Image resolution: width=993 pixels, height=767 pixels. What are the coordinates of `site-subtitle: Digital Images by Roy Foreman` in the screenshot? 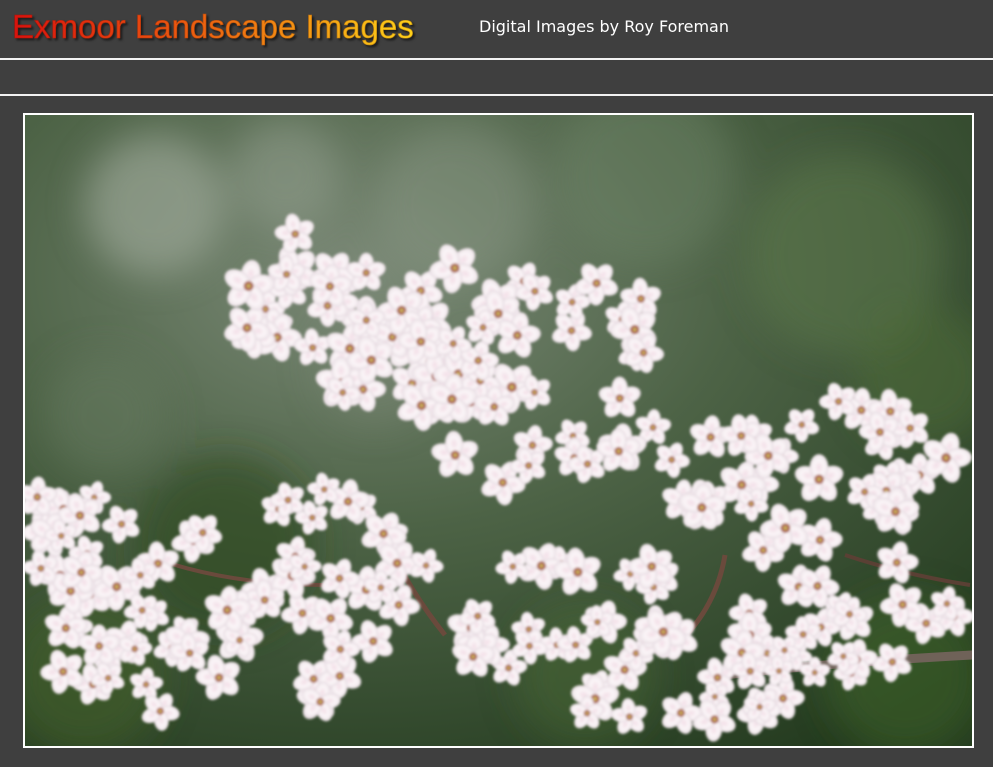 It's located at (604, 26).